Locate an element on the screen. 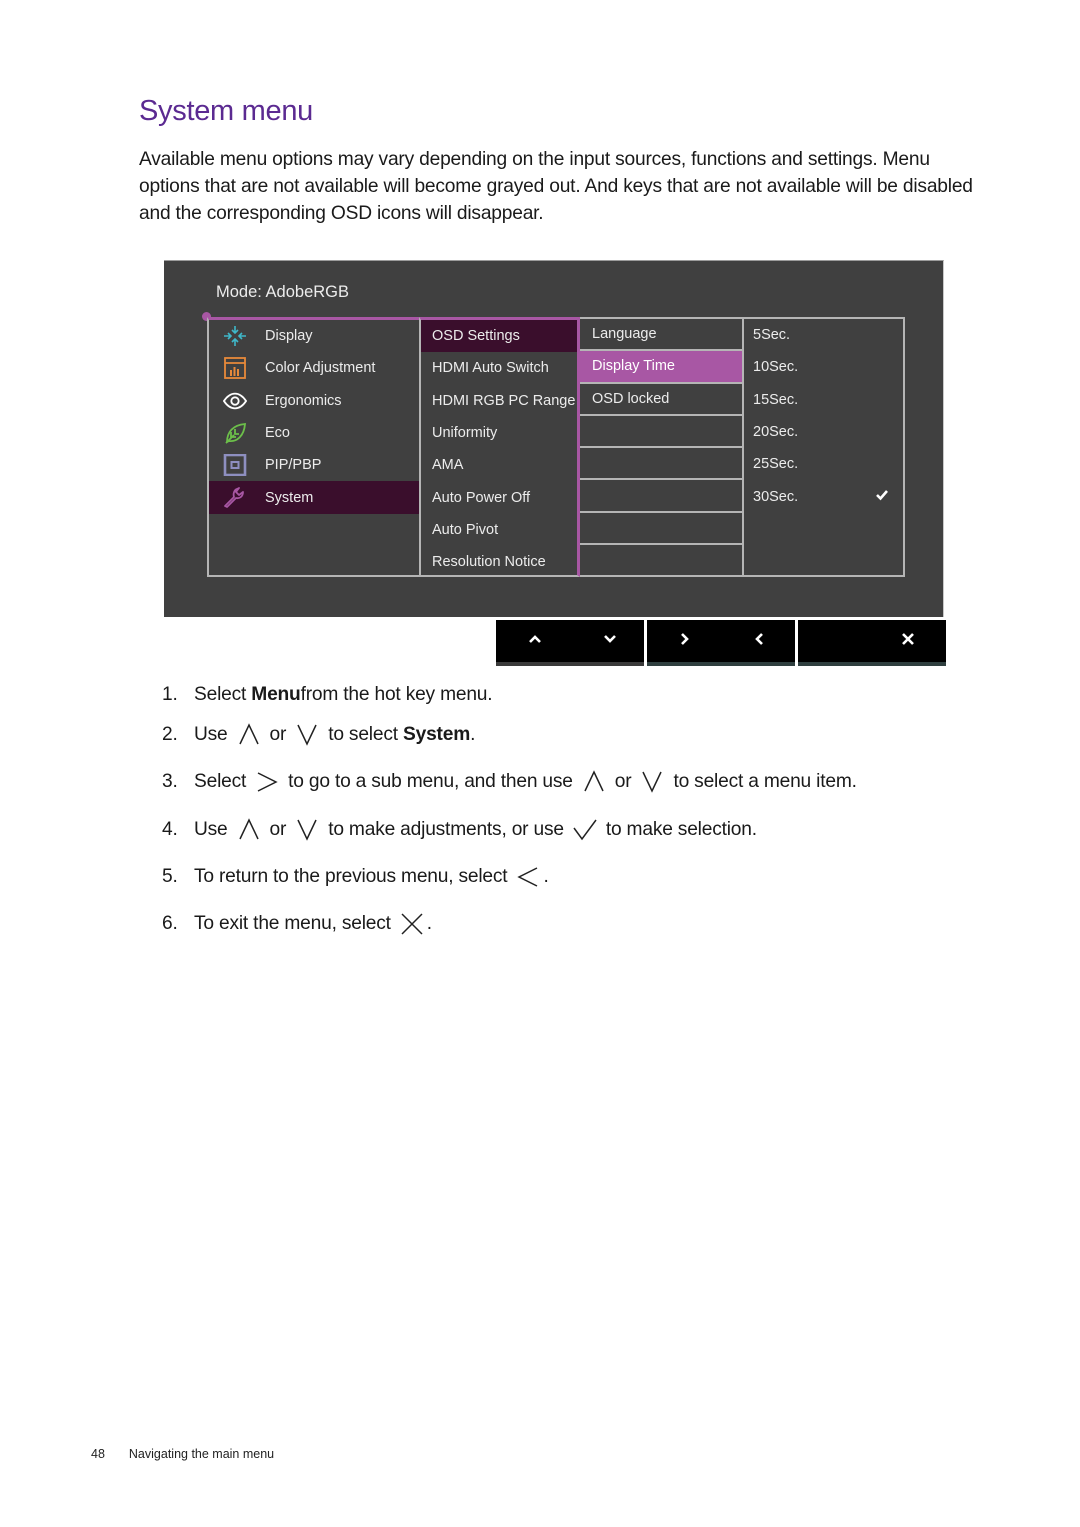 This screenshot has width=1080, height=1527. main-menu-item-system: System is located at coordinates (314, 497).